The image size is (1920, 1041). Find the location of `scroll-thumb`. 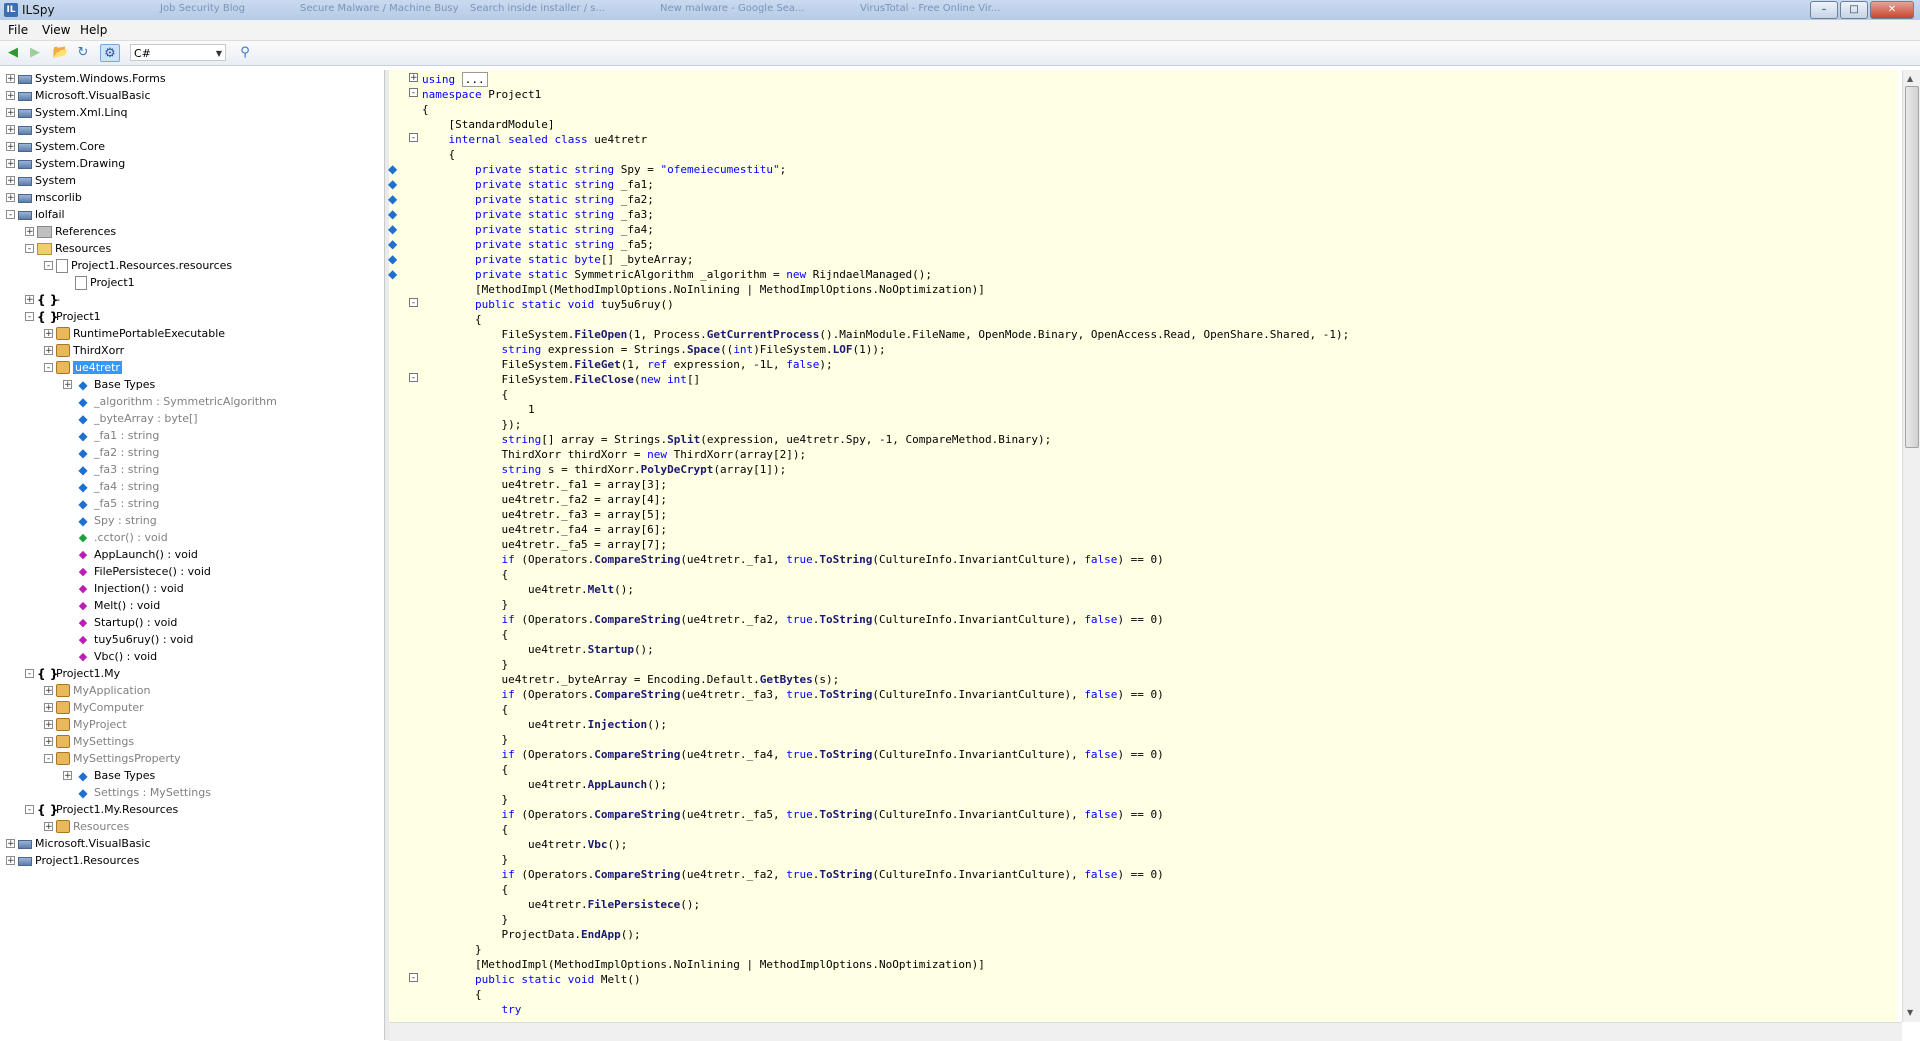

scroll-thumb is located at coordinates (1912, 267).